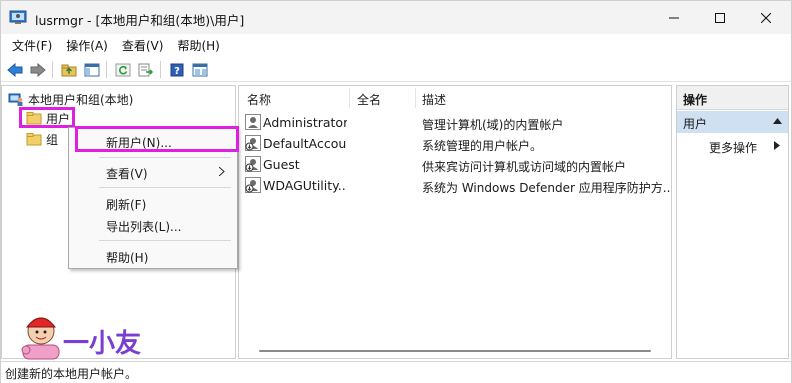 The width and height of the screenshot is (792, 383). I want to click on table-row: DefaultAccou... 系统管理的用户帐户。, so click(455, 143).